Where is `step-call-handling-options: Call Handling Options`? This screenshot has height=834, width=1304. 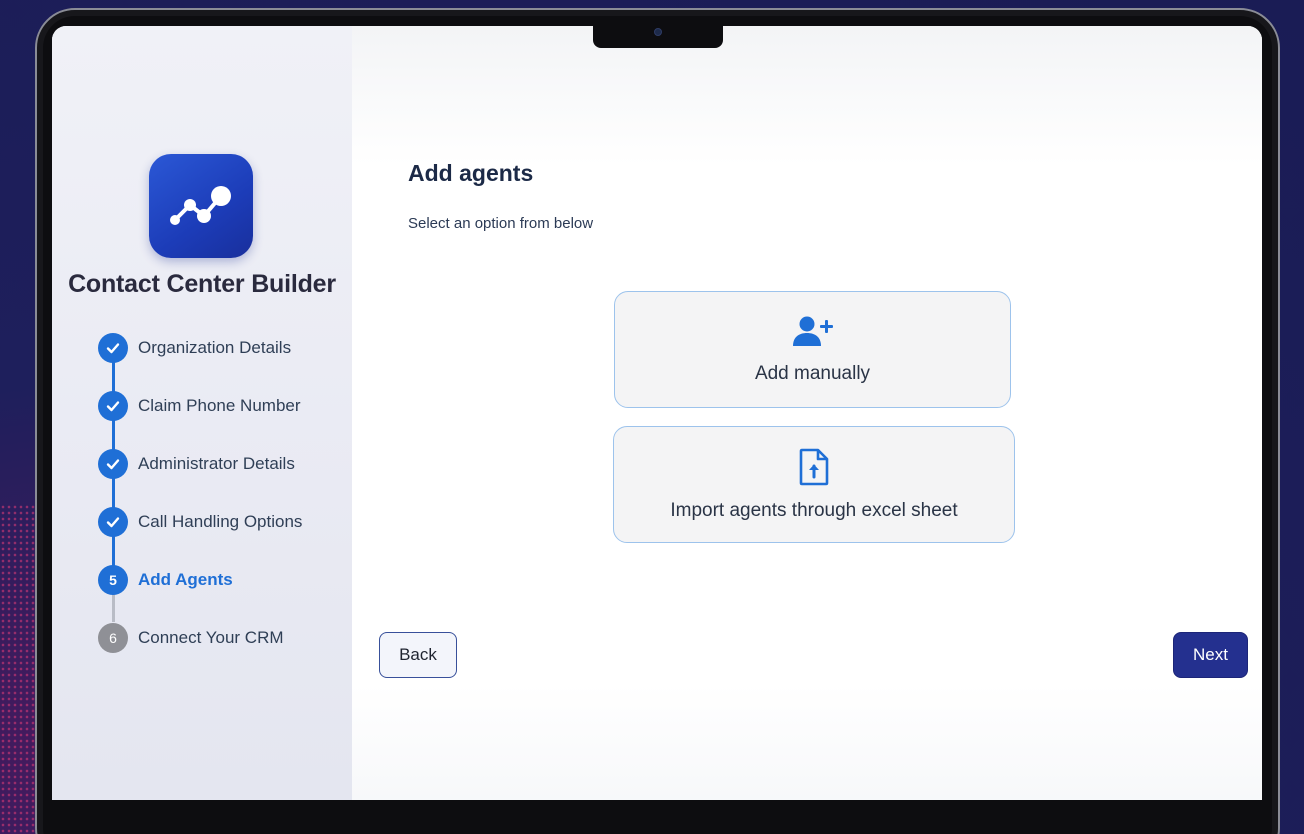 step-call-handling-options: Call Handling Options is located at coordinates (223, 522).